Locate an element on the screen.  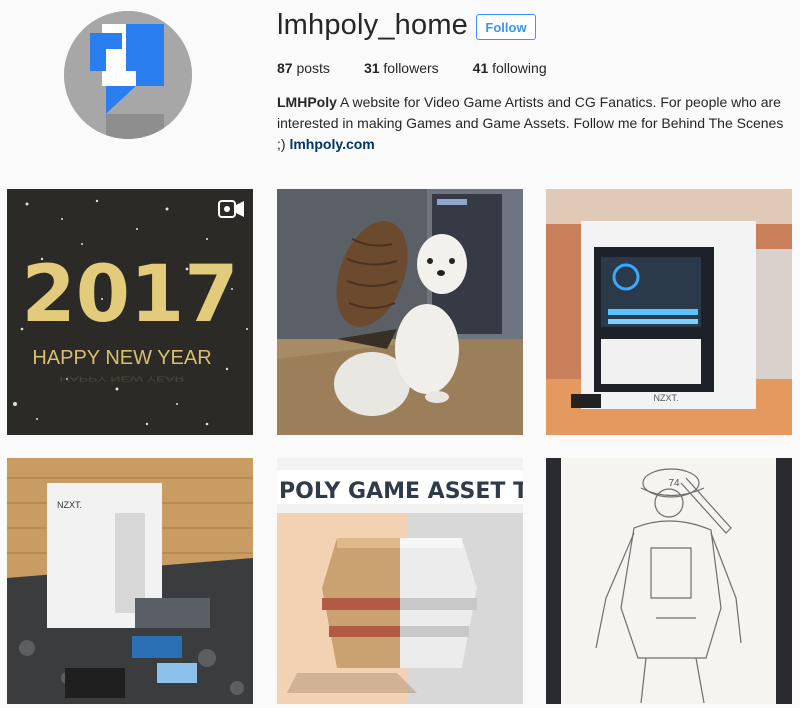
following-count: 41 is located at coordinates (480, 68).